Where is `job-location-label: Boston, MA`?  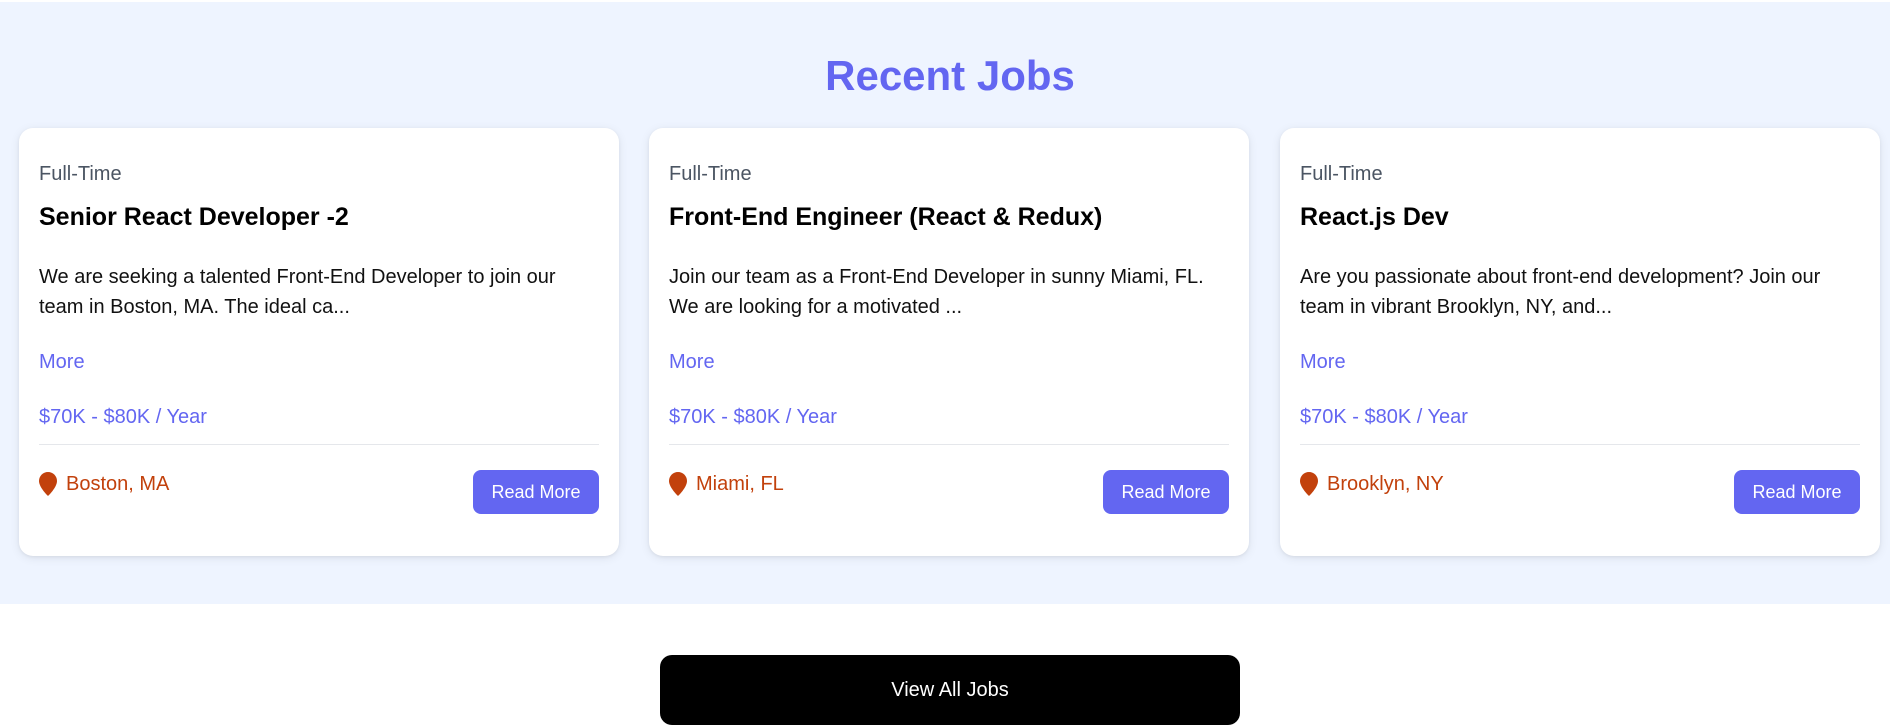
job-location-label: Boston, MA is located at coordinates (118, 484).